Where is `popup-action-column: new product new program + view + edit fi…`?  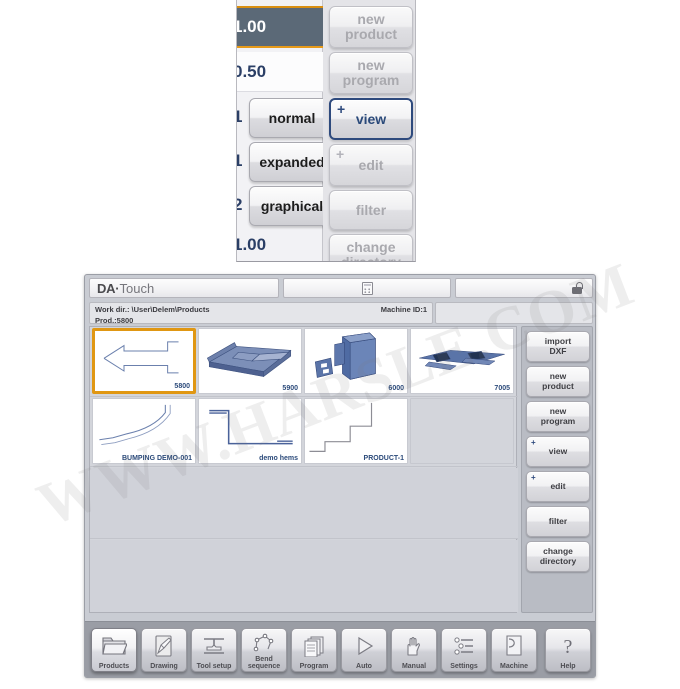
popup-action-column: new product new program + view + edit fi… is located at coordinates (369, 130).